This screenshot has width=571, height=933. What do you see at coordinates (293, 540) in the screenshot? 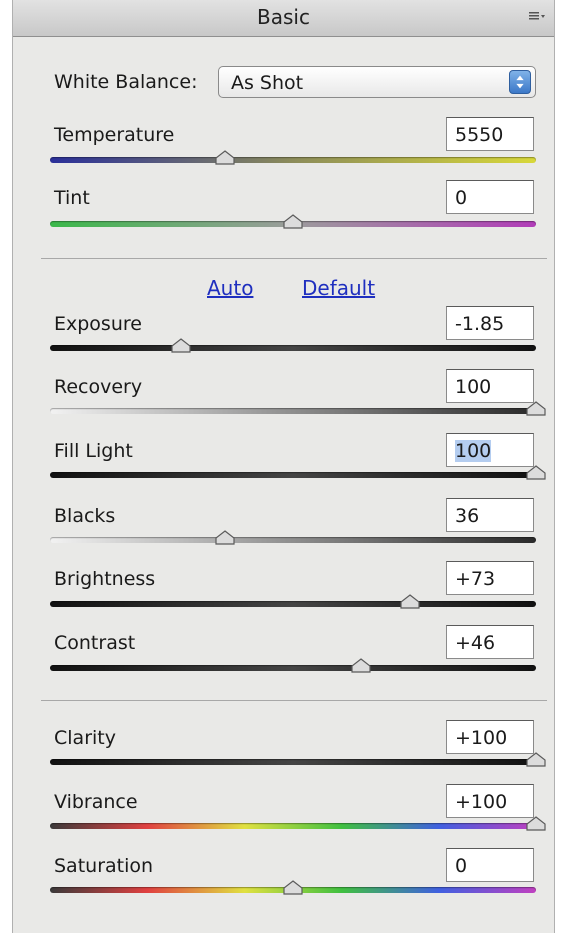
I see `blacks-slider-track` at bounding box center [293, 540].